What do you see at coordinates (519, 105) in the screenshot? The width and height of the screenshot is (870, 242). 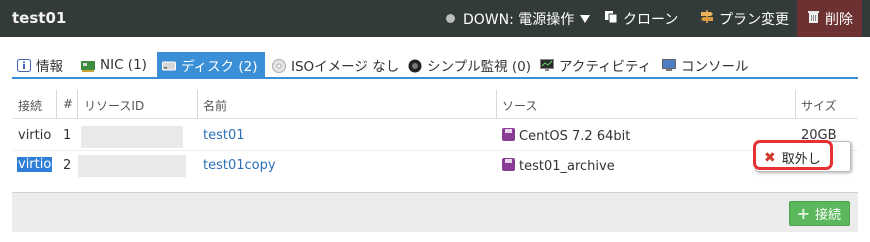 I see `column-header-source: ソース` at bounding box center [519, 105].